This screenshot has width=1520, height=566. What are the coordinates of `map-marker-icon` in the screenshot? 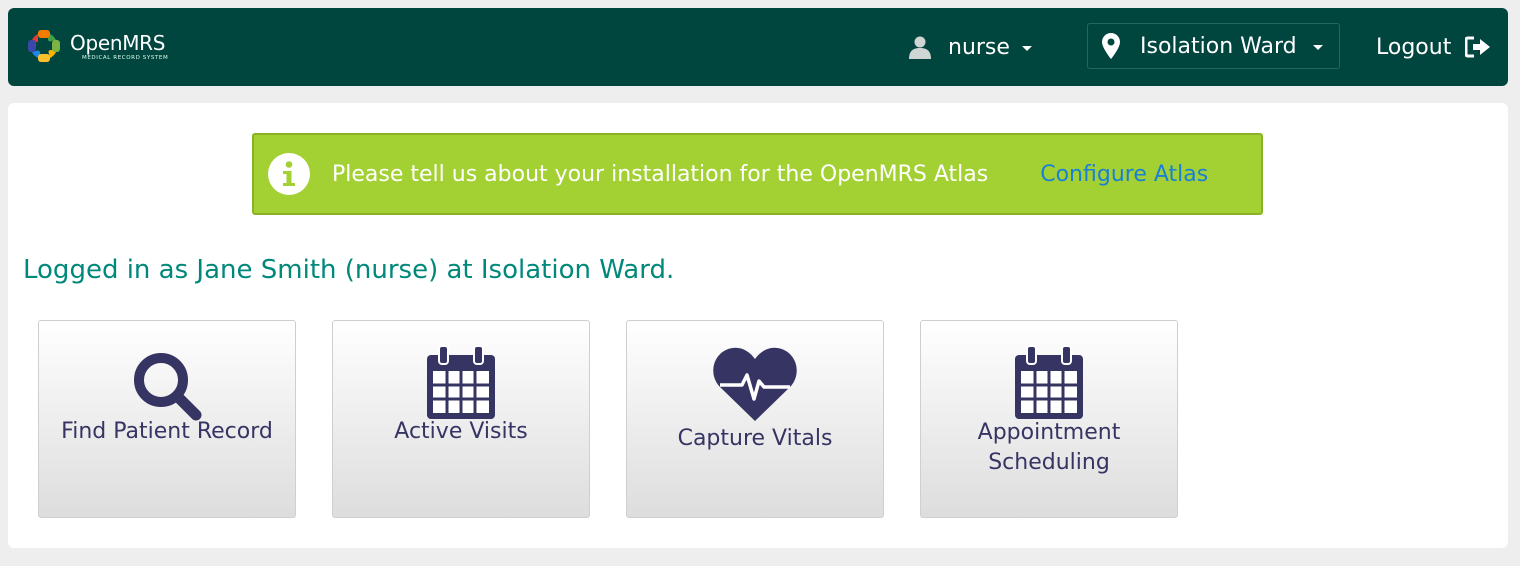 It's located at (1111, 46).